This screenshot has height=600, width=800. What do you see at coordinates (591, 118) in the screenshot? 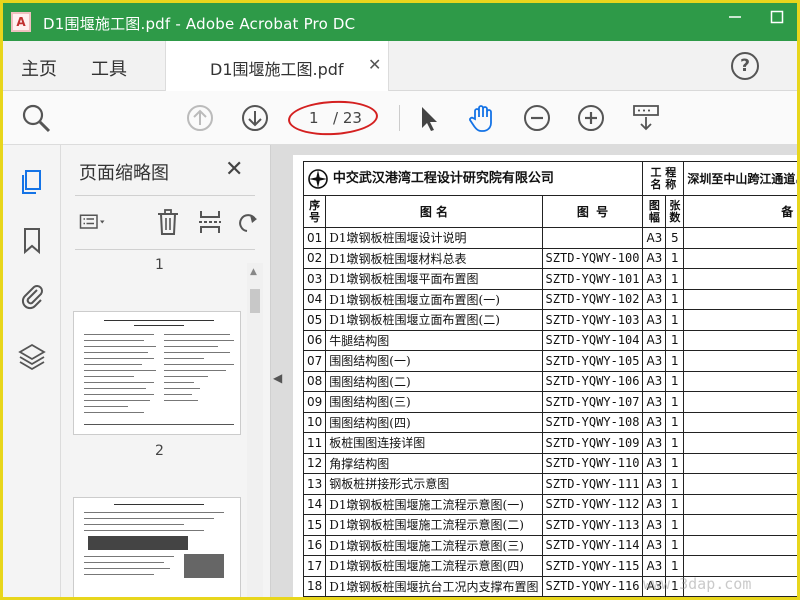
I see `zoom-in-icon` at bounding box center [591, 118].